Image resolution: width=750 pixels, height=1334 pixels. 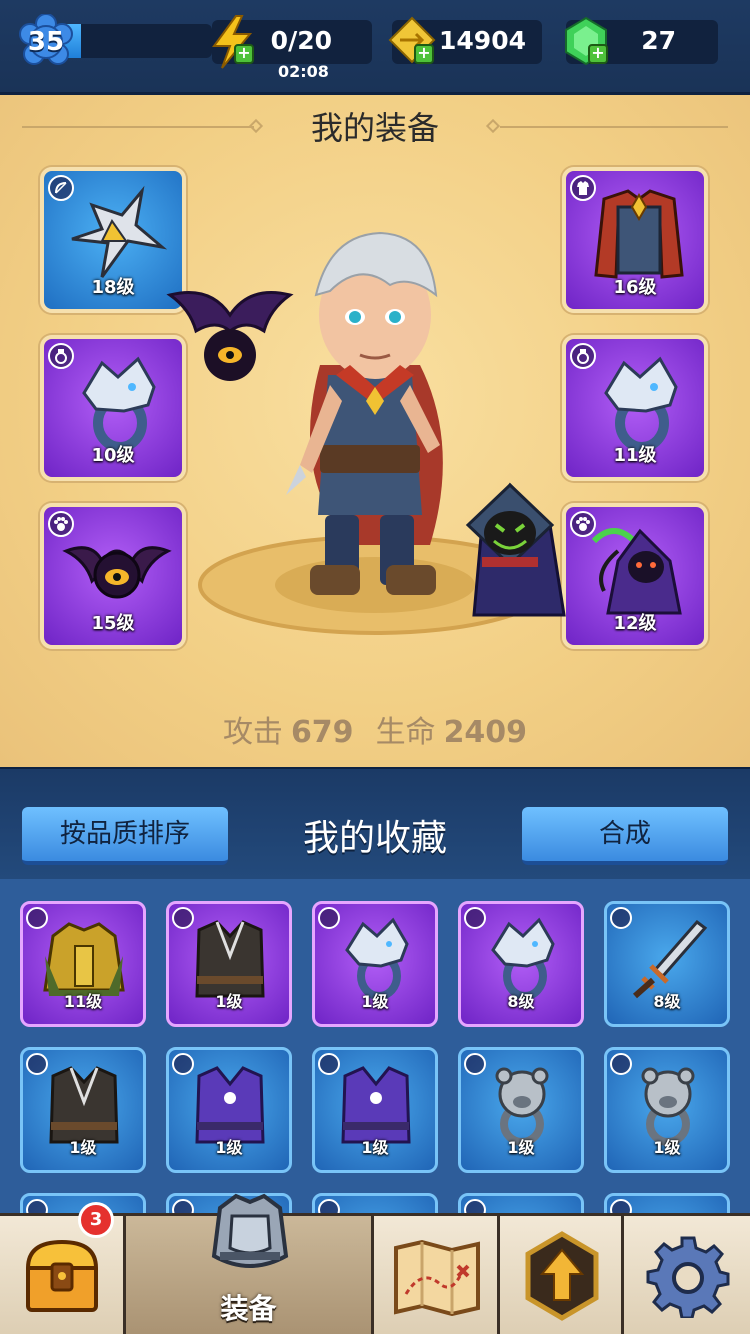 What do you see at coordinates (301, 40) in the screenshot?
I see `energy-value: 0/20` at bounding box center [301, 40].